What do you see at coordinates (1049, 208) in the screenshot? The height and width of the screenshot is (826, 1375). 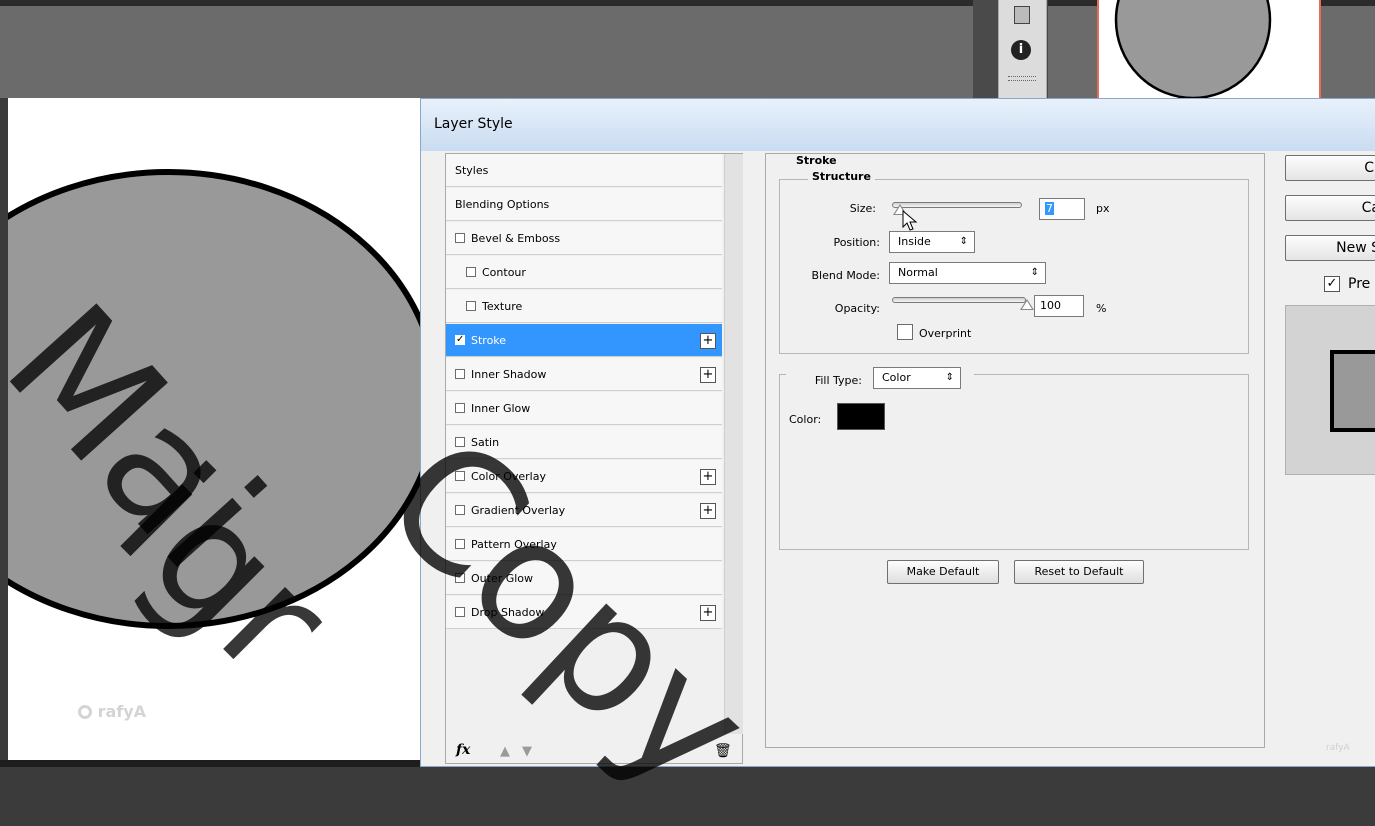 I see `size-input-value: 7` at bounding box center [1049, 208].